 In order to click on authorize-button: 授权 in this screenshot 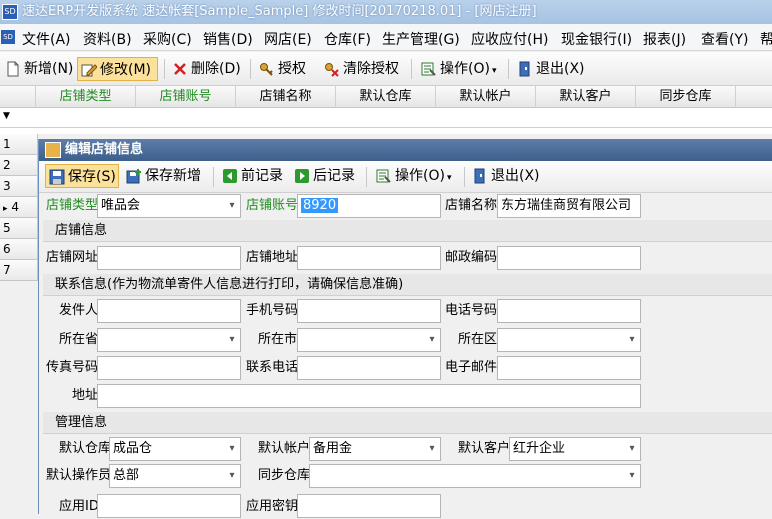, I will do `click(284, 69)`.